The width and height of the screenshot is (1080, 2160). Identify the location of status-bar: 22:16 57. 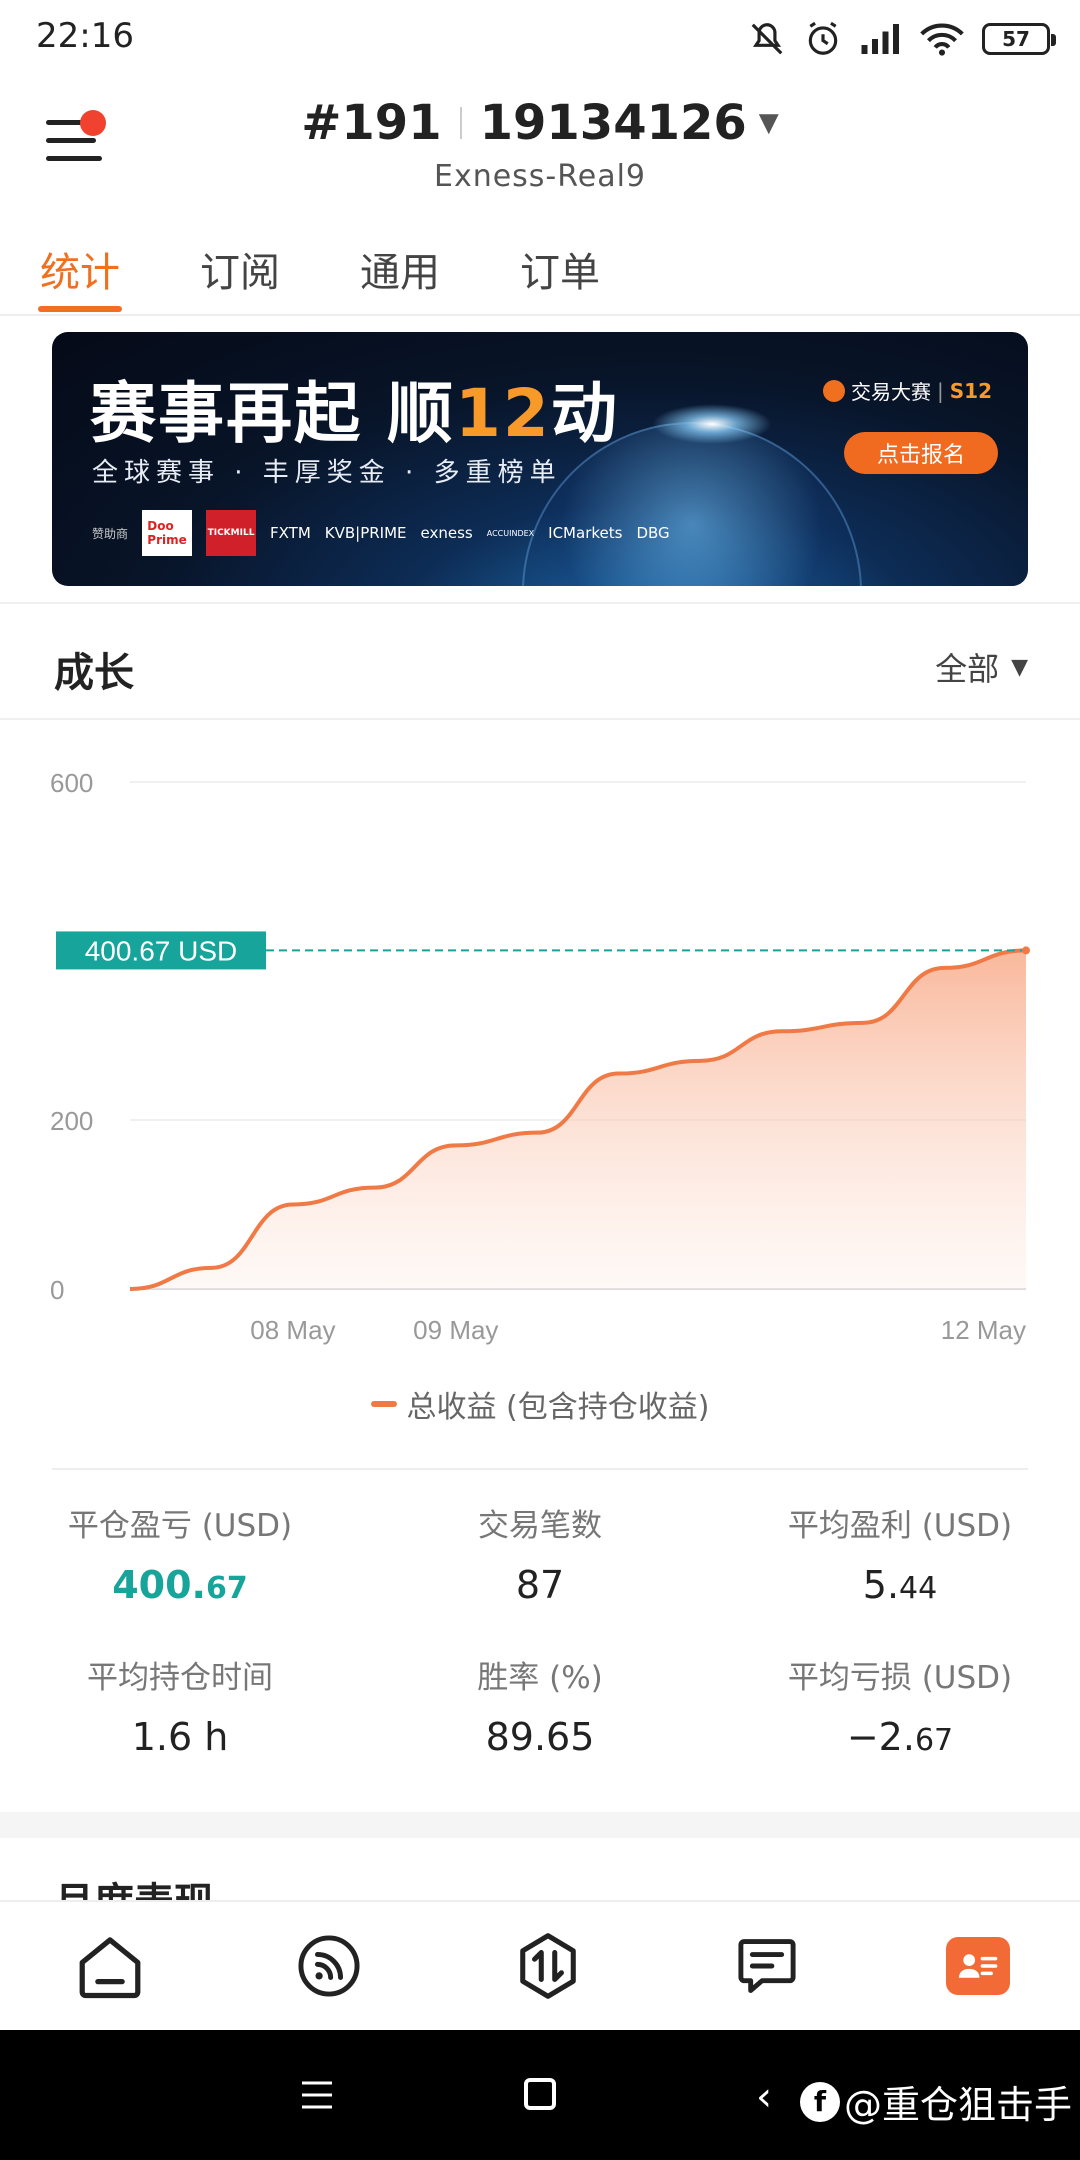
(540, 39).